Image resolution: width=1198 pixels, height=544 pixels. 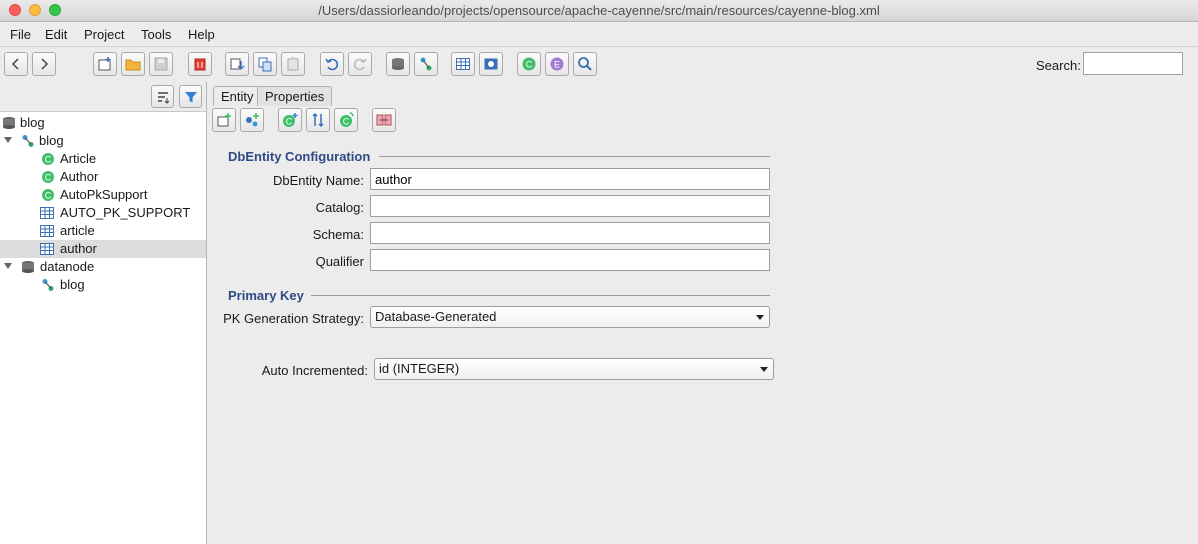 I want to click on sort-icon, so click(x=163, y=97).